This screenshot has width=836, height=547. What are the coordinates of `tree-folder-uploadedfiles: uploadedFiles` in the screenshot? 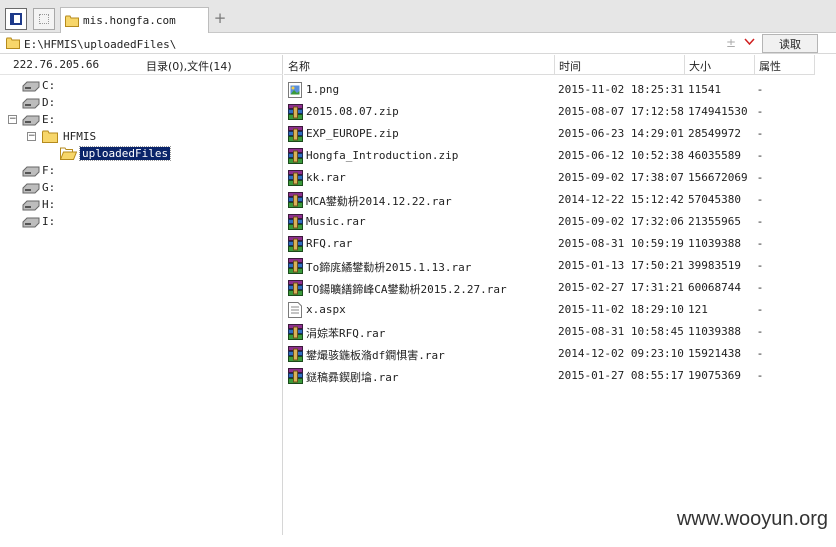 It's located at (116, 153).